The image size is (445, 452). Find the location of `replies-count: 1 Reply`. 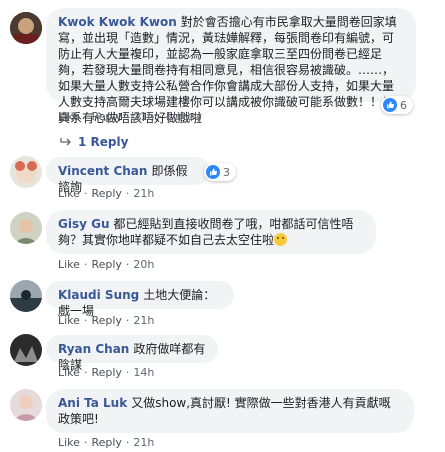

replies-count: 1 Reply is located at coordinates (103, 142).